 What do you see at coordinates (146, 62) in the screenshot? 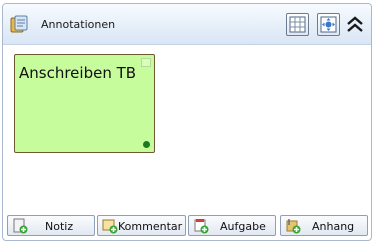
I see `note-corner-icon` at bounding box center [146, 62].